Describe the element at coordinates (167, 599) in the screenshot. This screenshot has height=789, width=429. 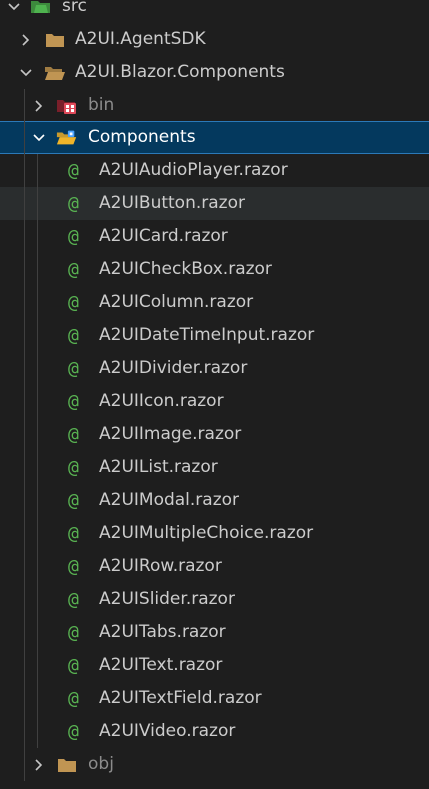
I see `file-label: A2UISlider.razor` at that location.